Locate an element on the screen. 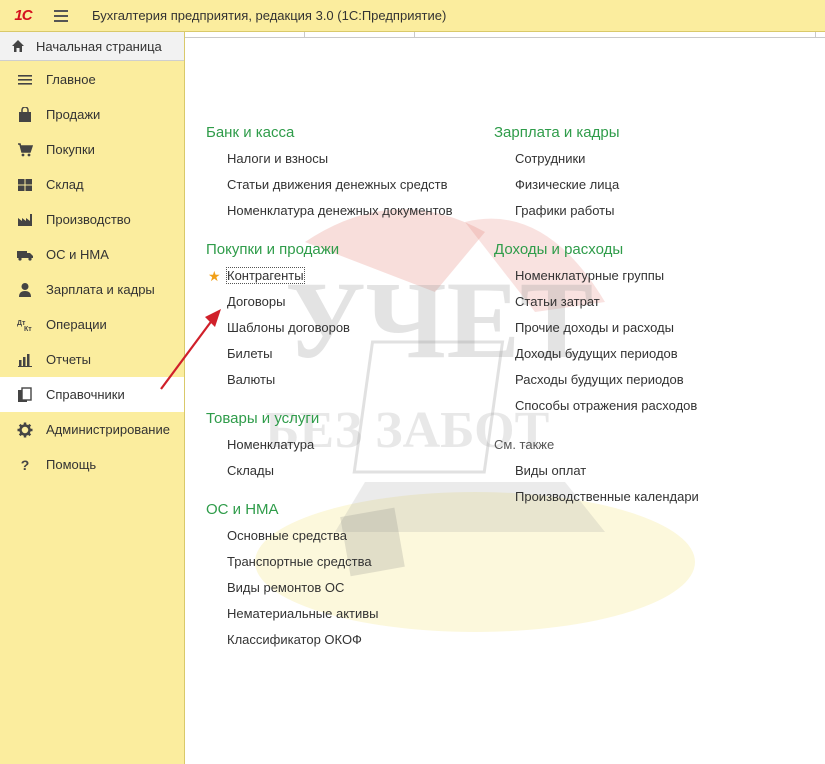 The width and height of the screenshot is (825, 764). factory-icon is located at coordinates (25, 220).